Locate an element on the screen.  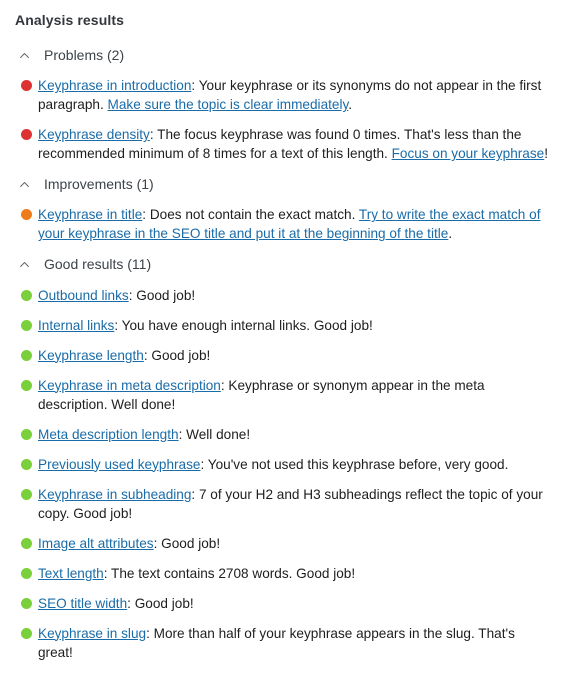
link-internal-links-0: Internal links is located at coordinates (76, 325).